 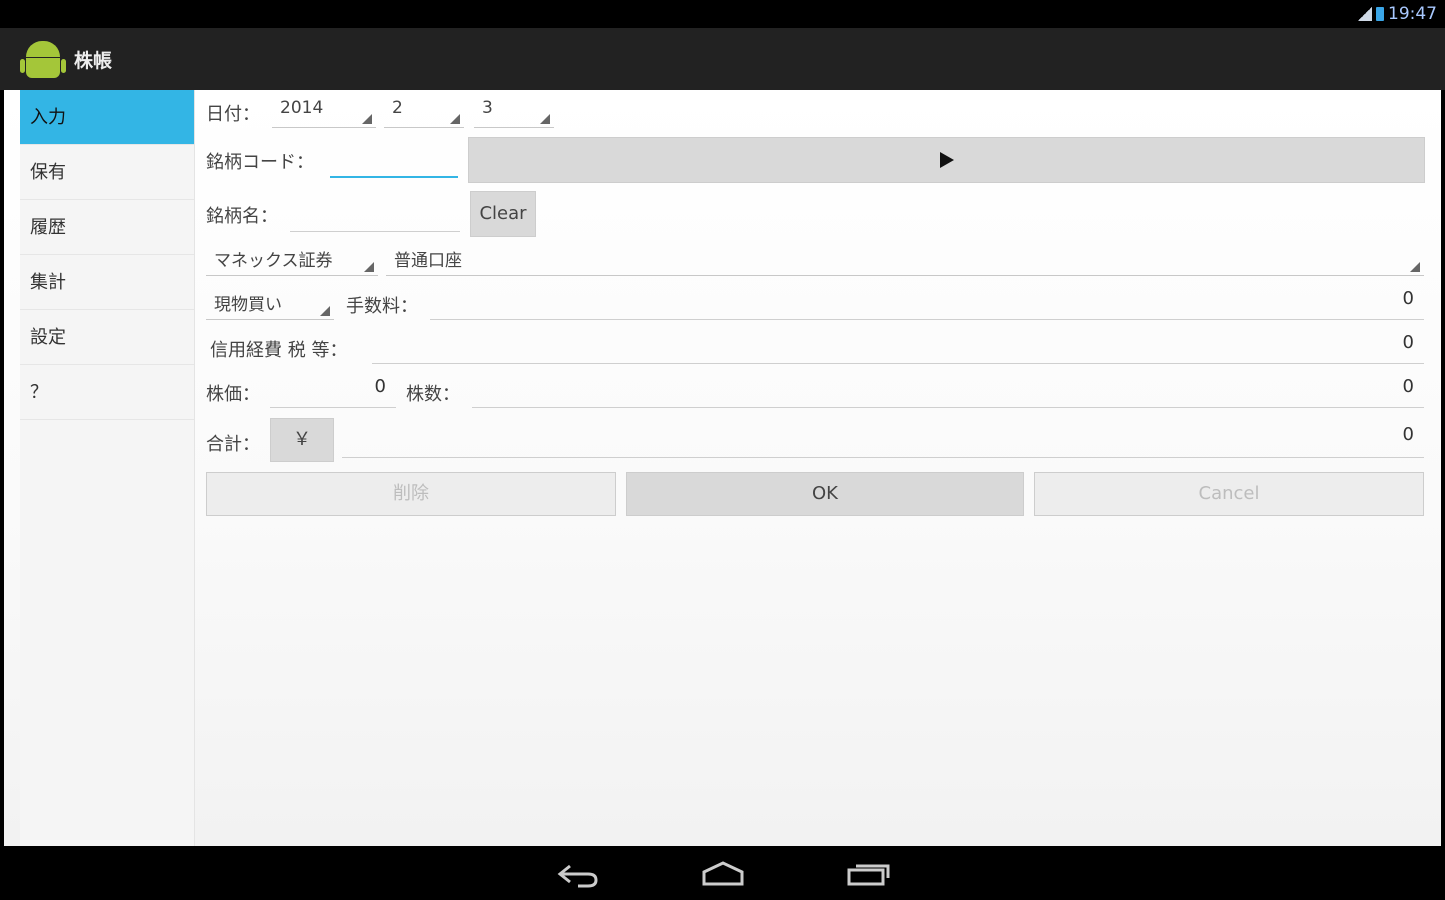 I want to click on shares-input: 0, so click(x=948, y=392).